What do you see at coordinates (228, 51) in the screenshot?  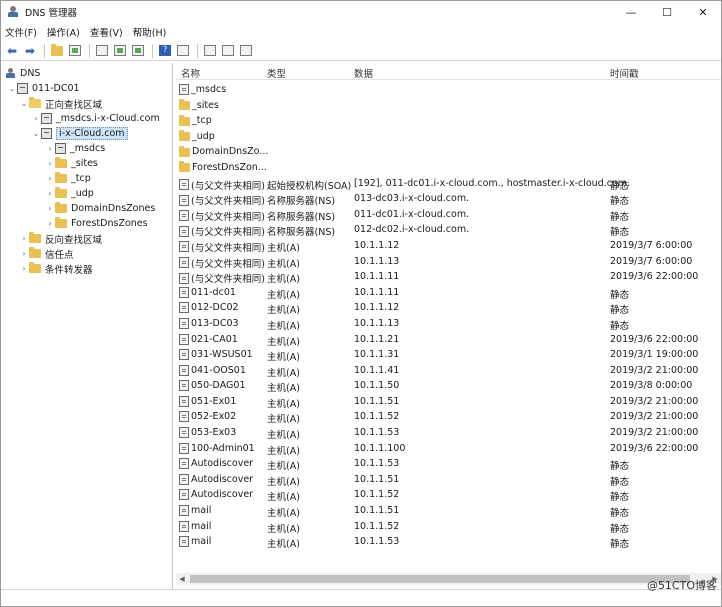 I see `list-view-button` at bounding box center [228, 51].